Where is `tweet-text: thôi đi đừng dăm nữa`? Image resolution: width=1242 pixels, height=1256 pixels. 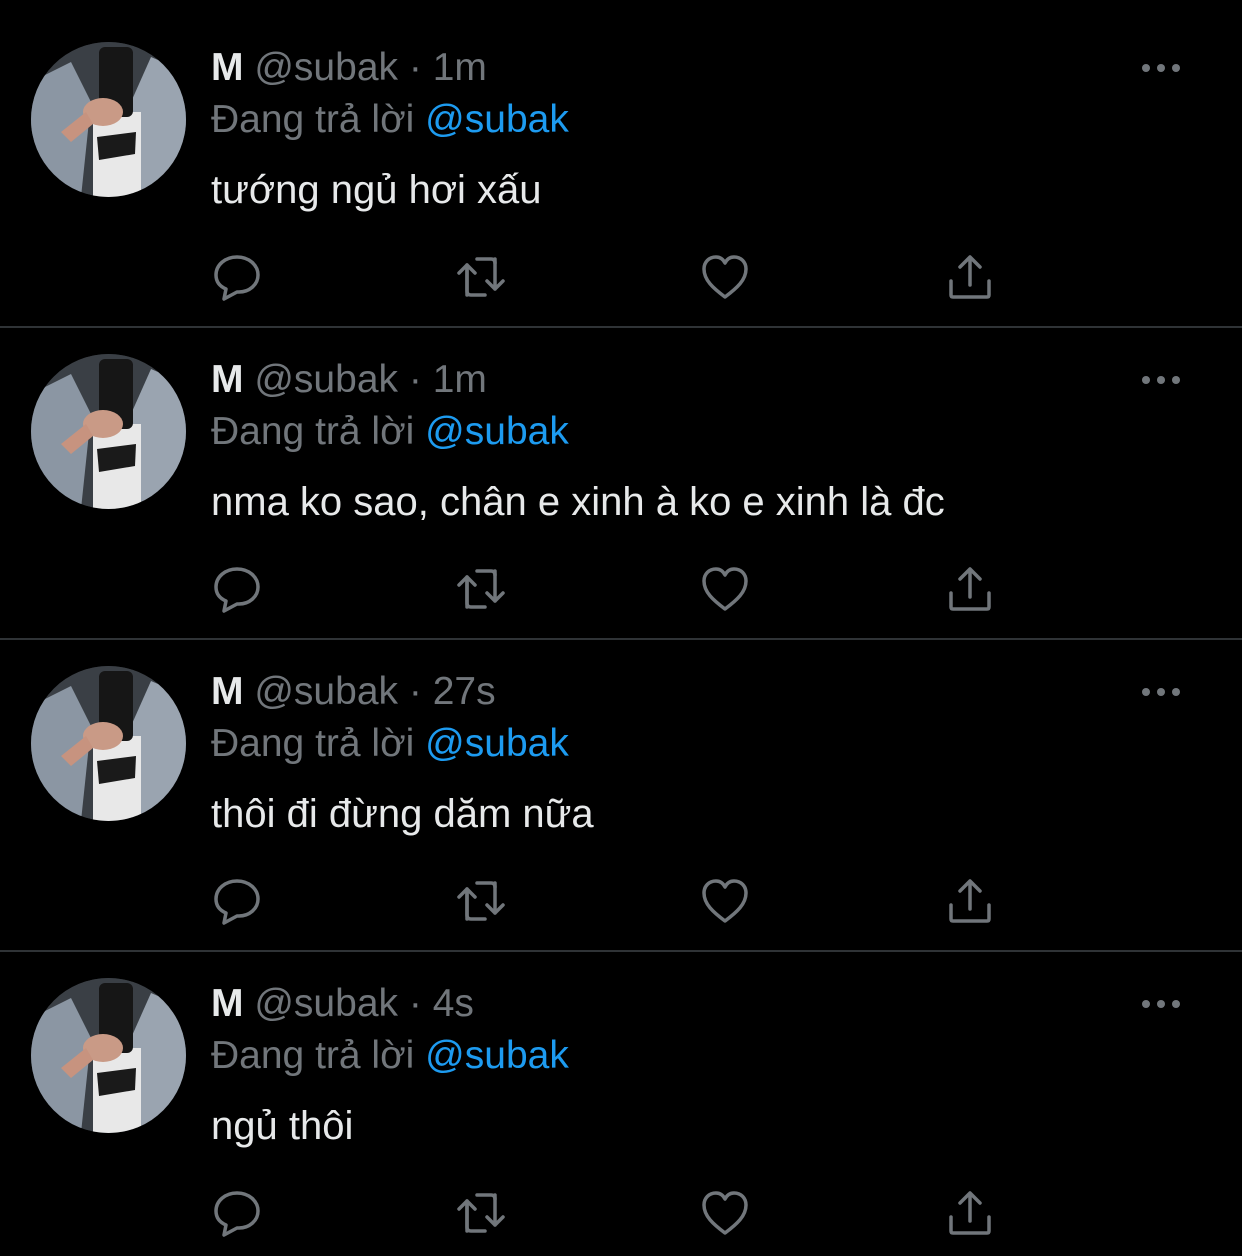
tweet-text: thôi đi đừng dăm nữa is located at coordinates (402, 814).